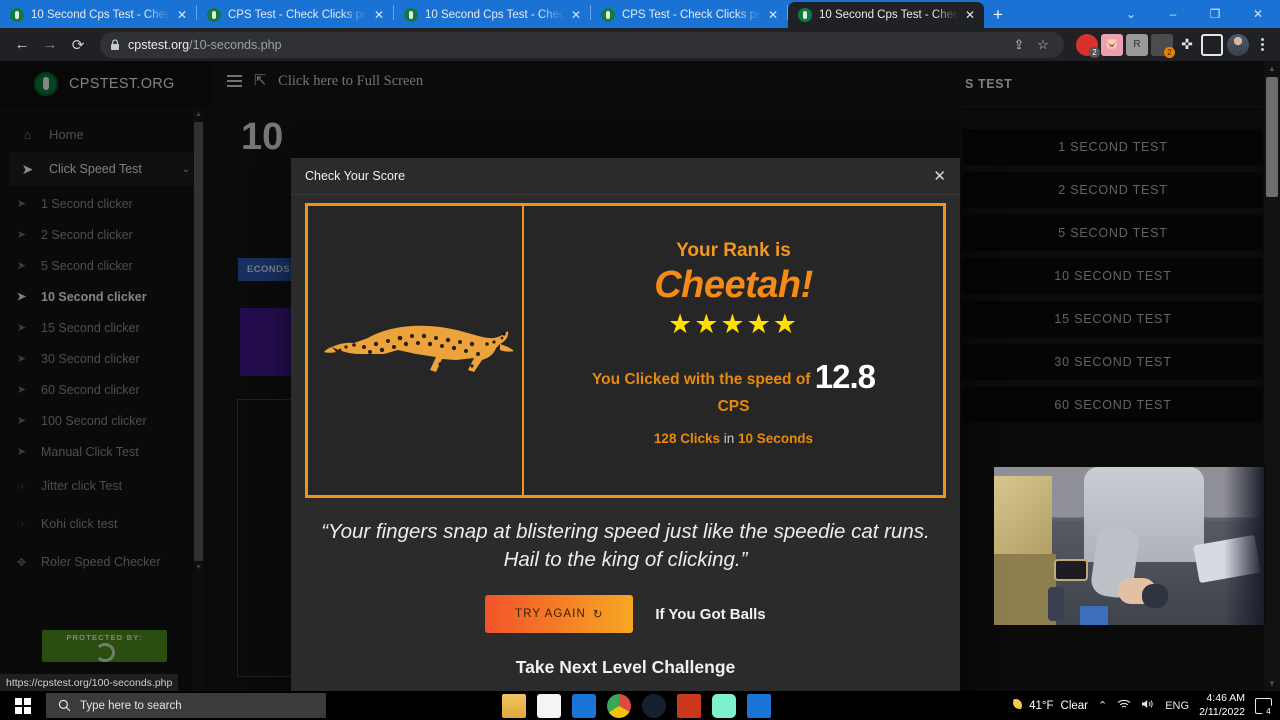 The width and height of the screenshot is (1280, 720). What do you see at coordinates (1177, 706) in the screenshot?
I see `language-indicator: ENG` at bounding box center [1177, 706].